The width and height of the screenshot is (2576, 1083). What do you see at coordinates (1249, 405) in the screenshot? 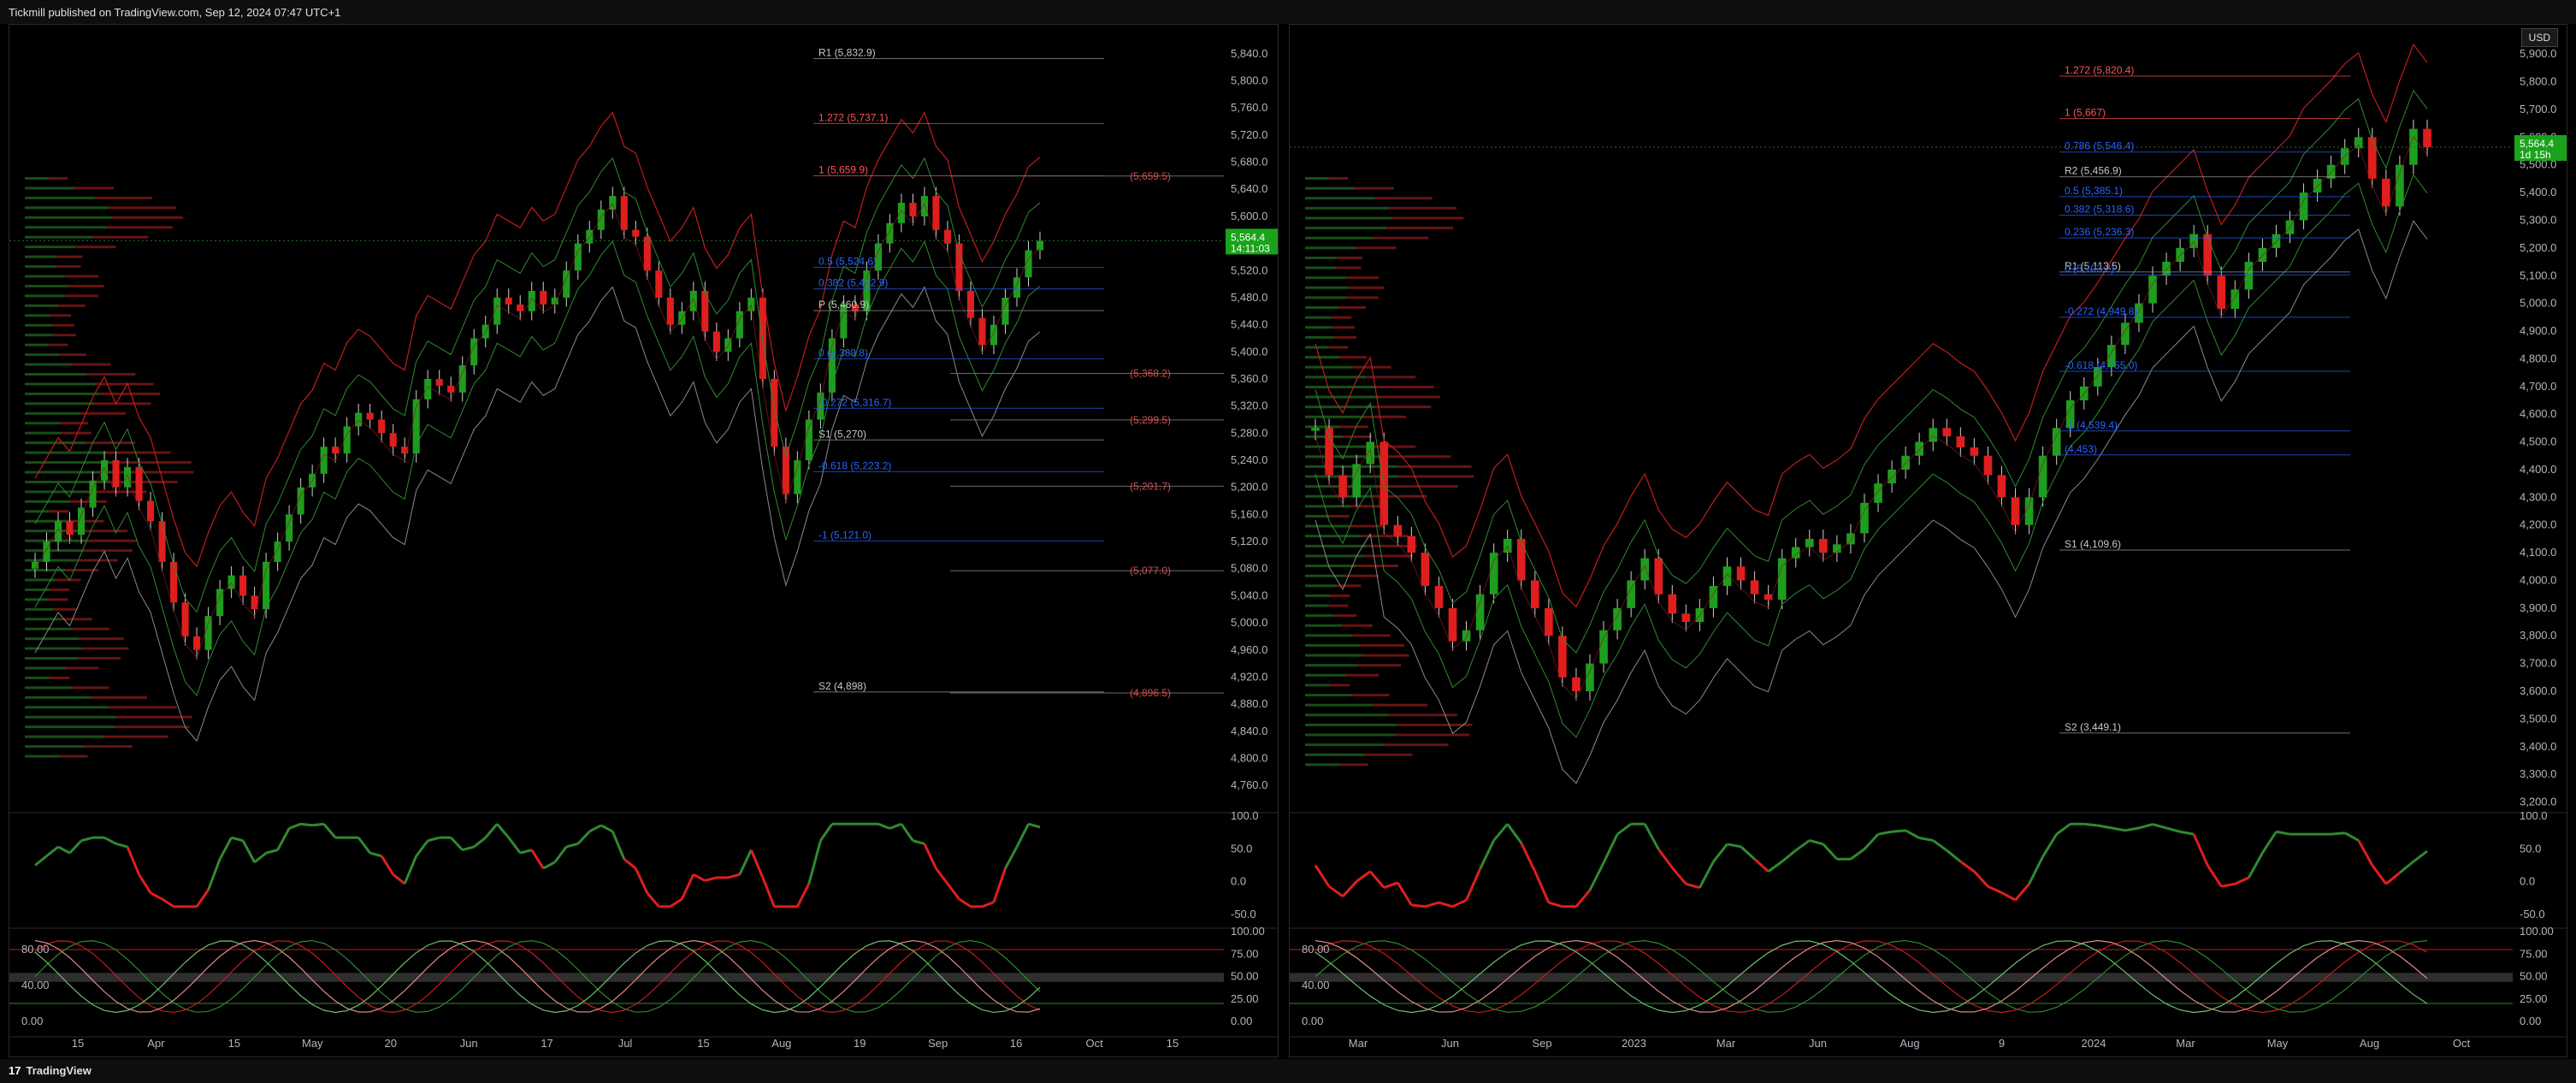
I see `y-axis-tick-label: 5,320.0` at bounding box center [1249, 405].